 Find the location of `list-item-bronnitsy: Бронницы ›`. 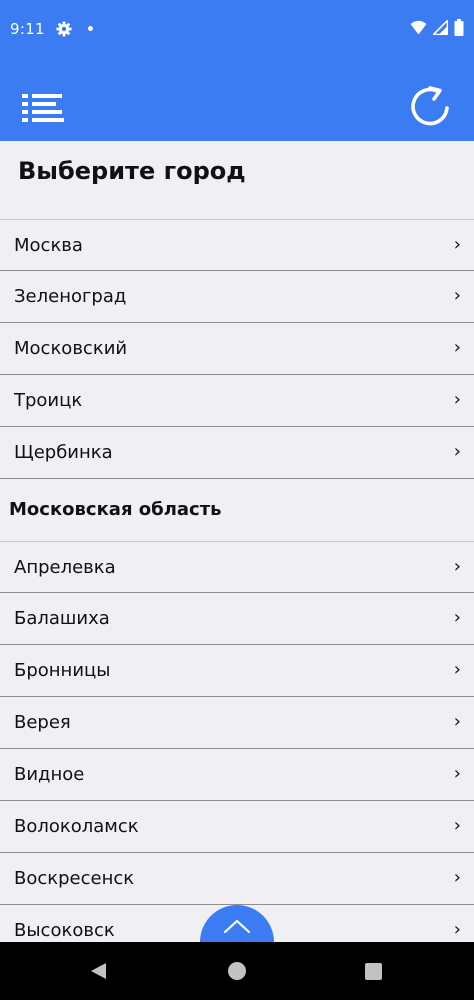

list-item-bronnitsy: Бронницы › is located at coordinates (237, 671).